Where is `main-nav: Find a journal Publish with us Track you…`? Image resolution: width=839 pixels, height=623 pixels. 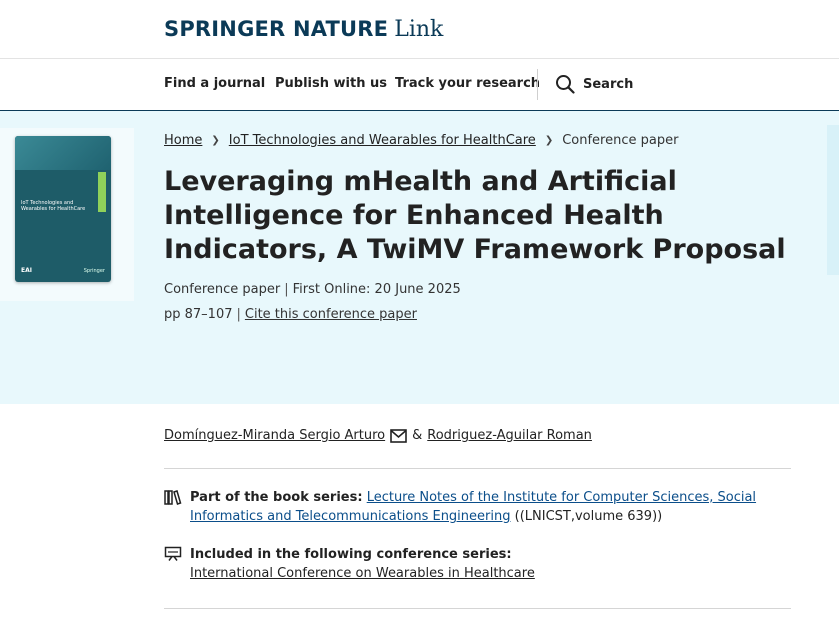 main-nav: Find a journal Publish with us Track you… is located at coordinates (419, 85).